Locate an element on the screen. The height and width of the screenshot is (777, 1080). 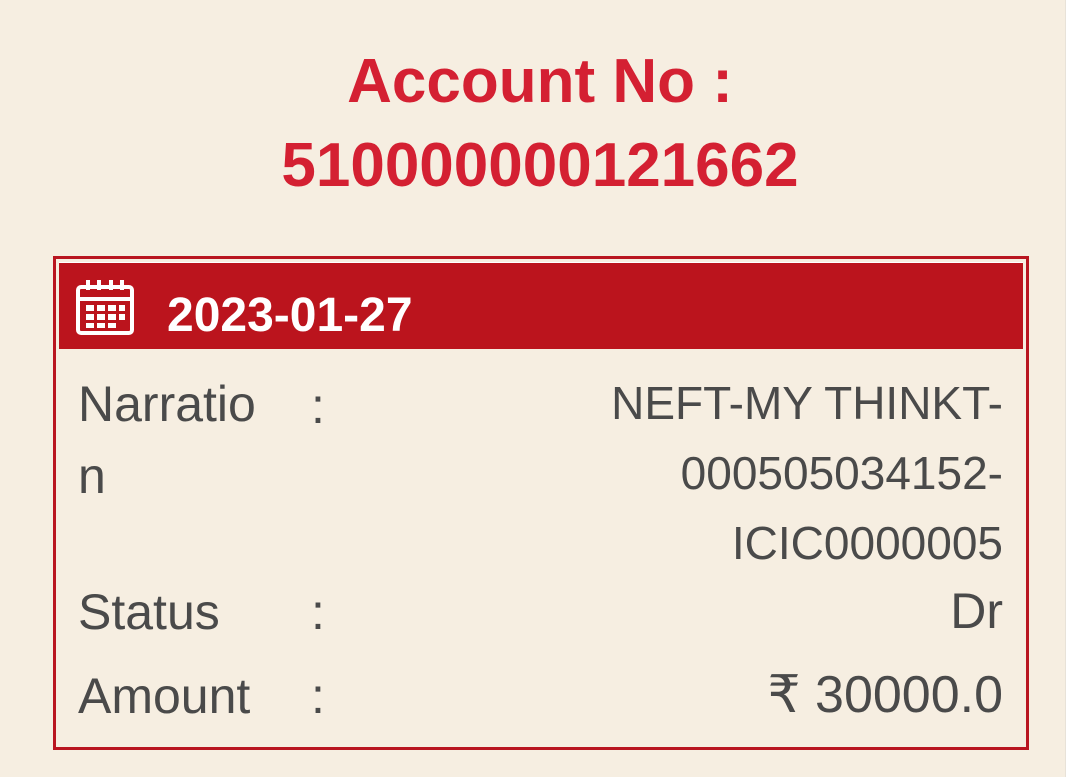
status-colon: : is located at coordinates (318, 612).